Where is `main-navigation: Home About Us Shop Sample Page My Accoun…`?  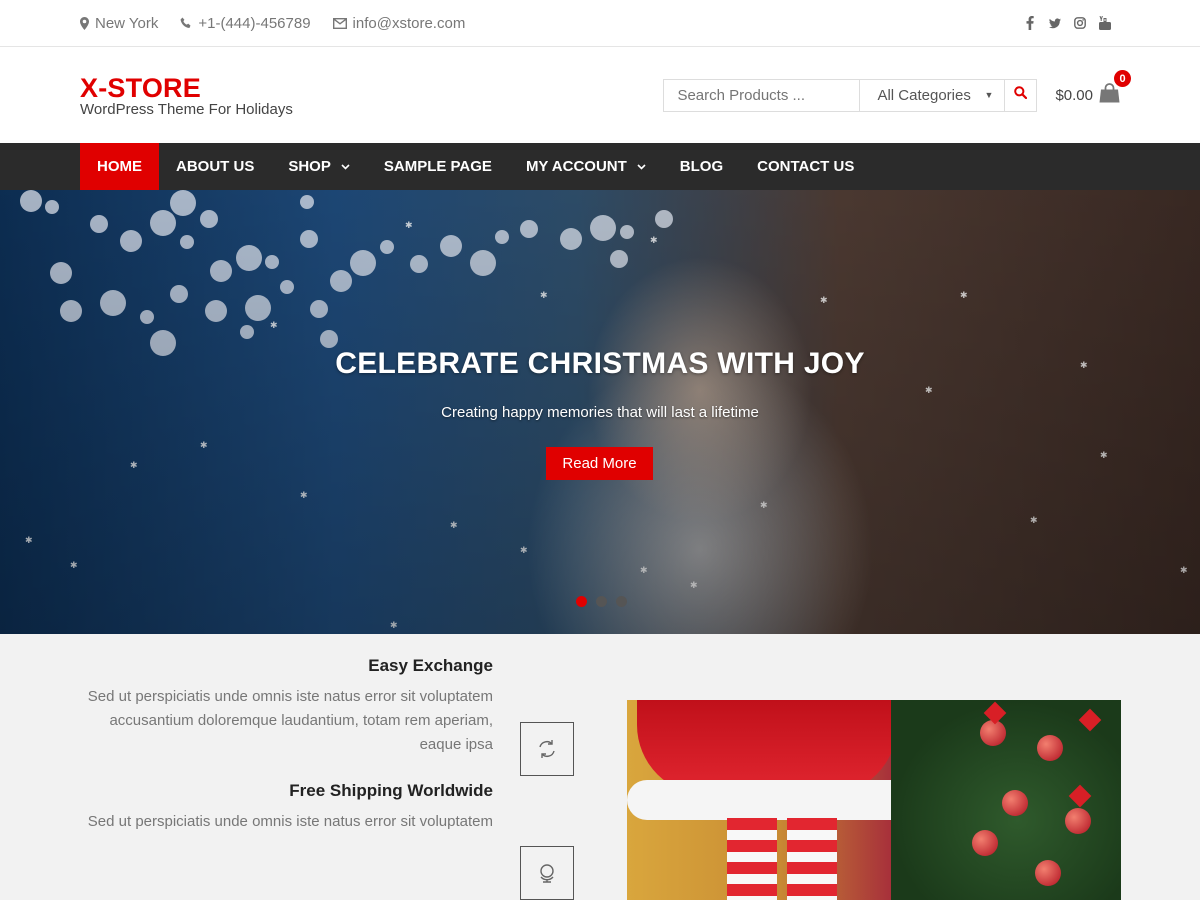
main-navigation: Home About Us Shop Sample Page My Accoun… is located at coordinates (600, 166).